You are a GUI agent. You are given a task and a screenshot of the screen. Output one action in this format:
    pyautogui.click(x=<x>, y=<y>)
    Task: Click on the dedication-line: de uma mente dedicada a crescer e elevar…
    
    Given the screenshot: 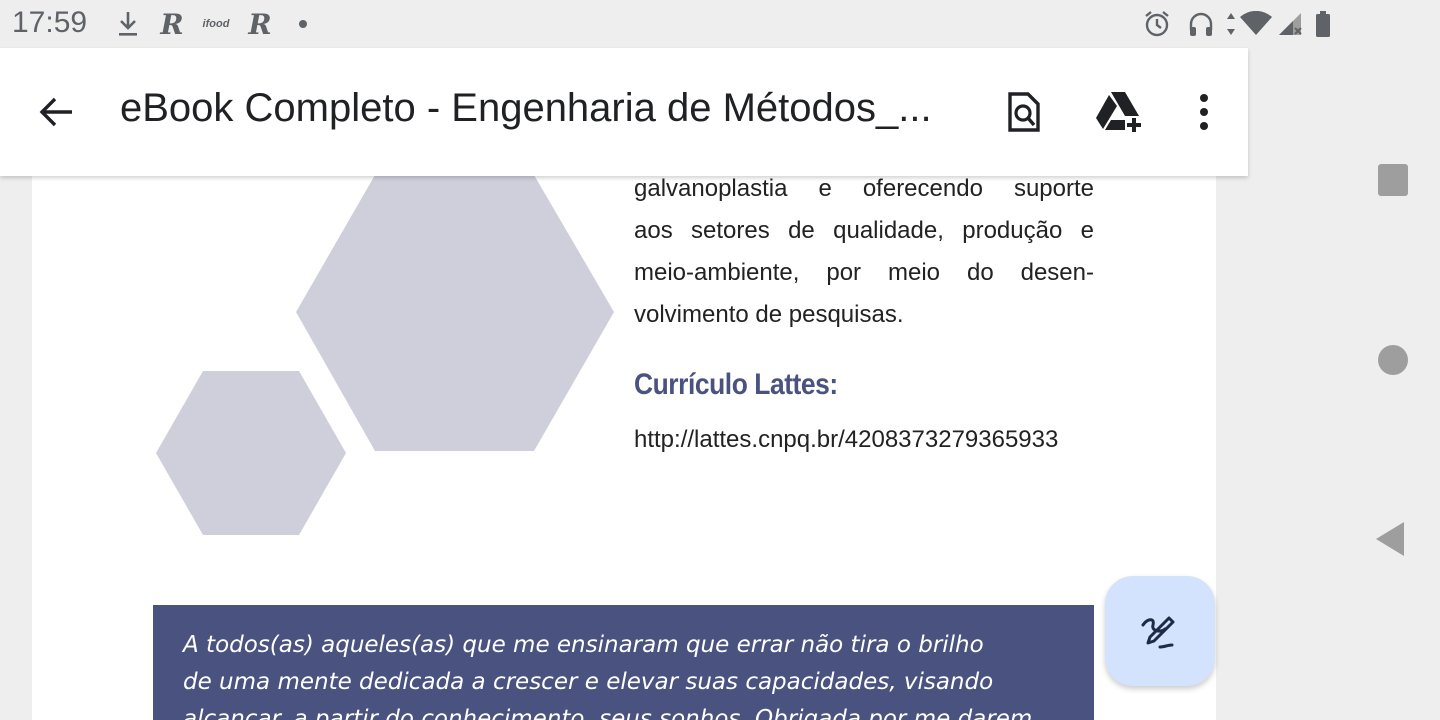 What is the action you would take?
    pyautogui.click(x=588, y=682)
    